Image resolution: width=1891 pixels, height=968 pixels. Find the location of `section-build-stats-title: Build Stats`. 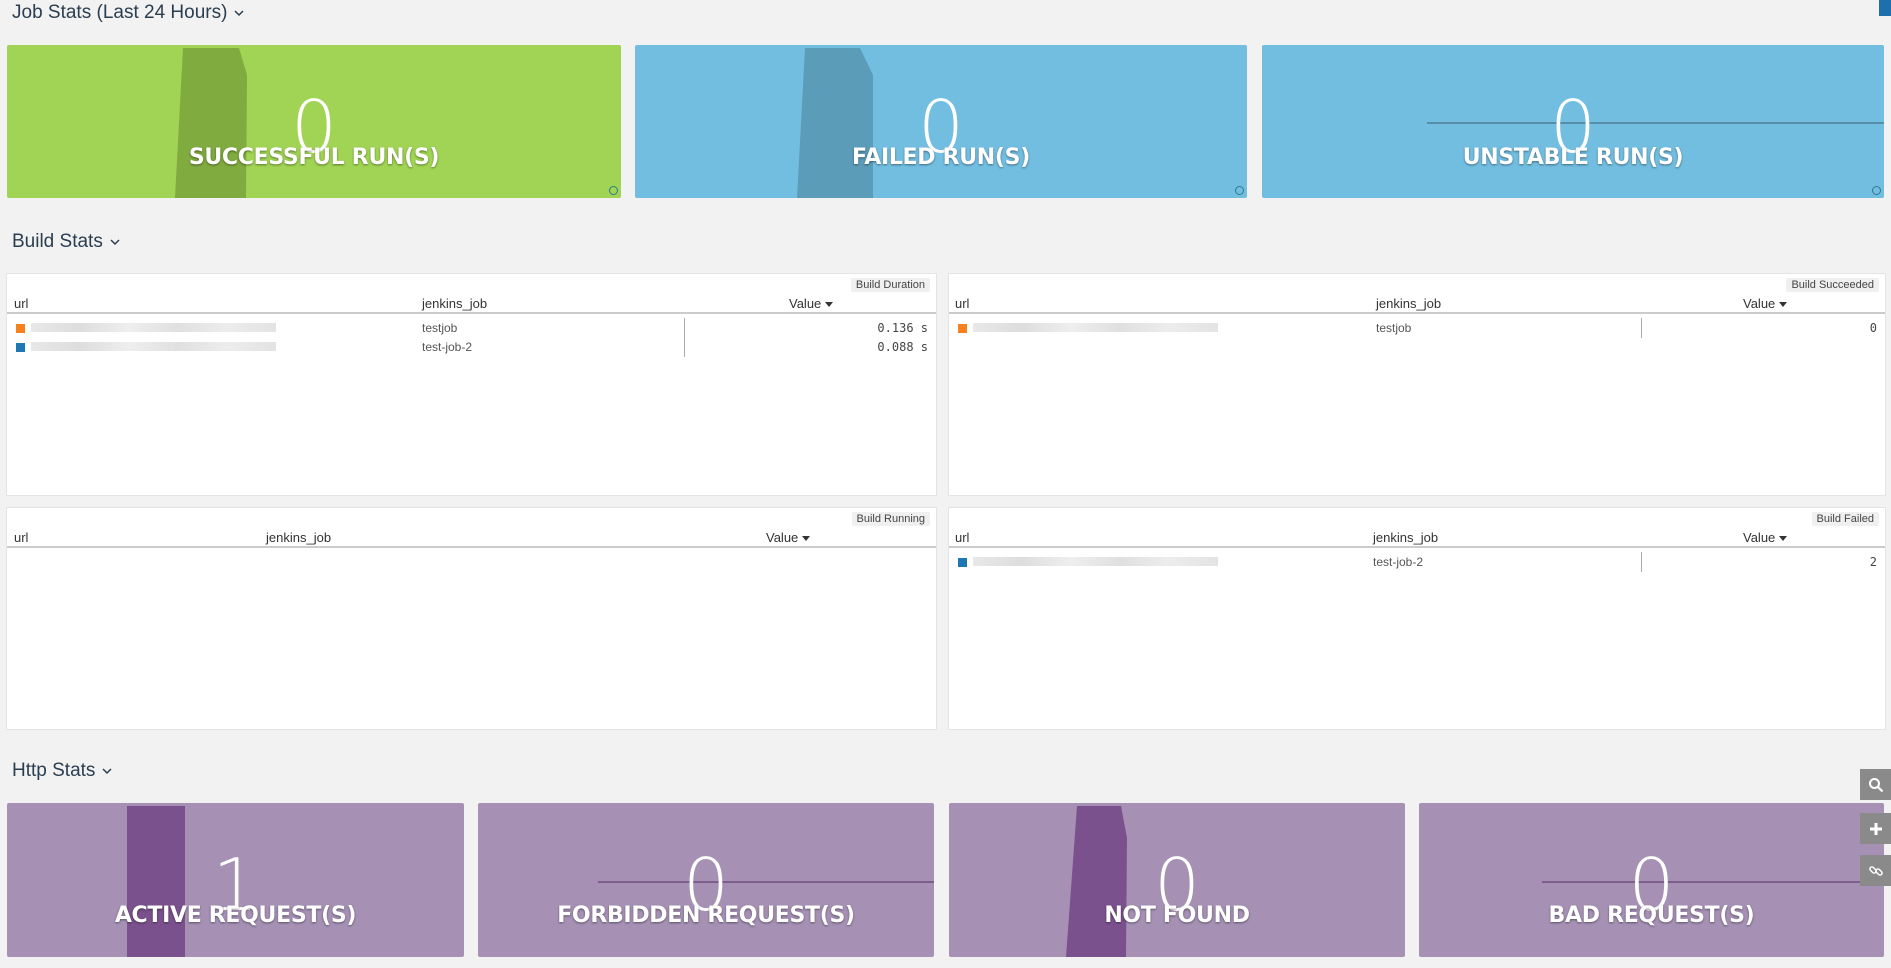

section-build-stats-title: Build Stats is located at coordinates (57, 241).